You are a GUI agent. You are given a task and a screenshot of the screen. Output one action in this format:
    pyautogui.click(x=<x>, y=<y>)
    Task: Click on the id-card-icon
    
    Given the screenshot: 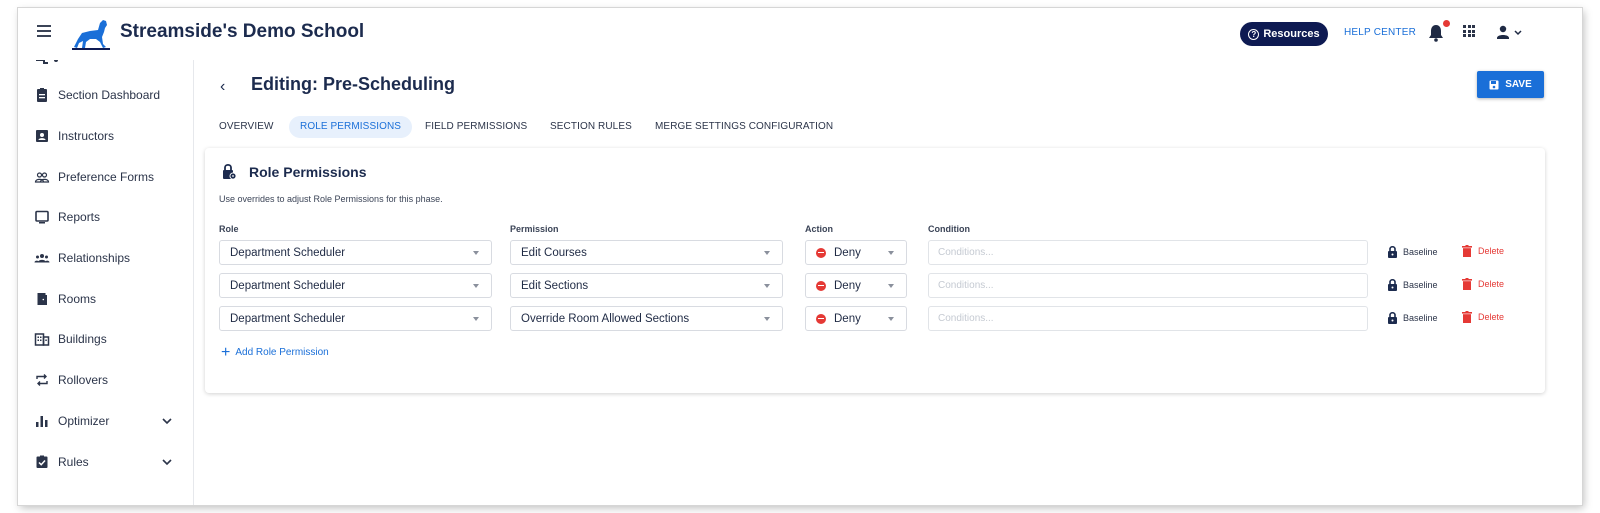 What is the action you would take?
    pyautogui.click(x=42, y=136)
    